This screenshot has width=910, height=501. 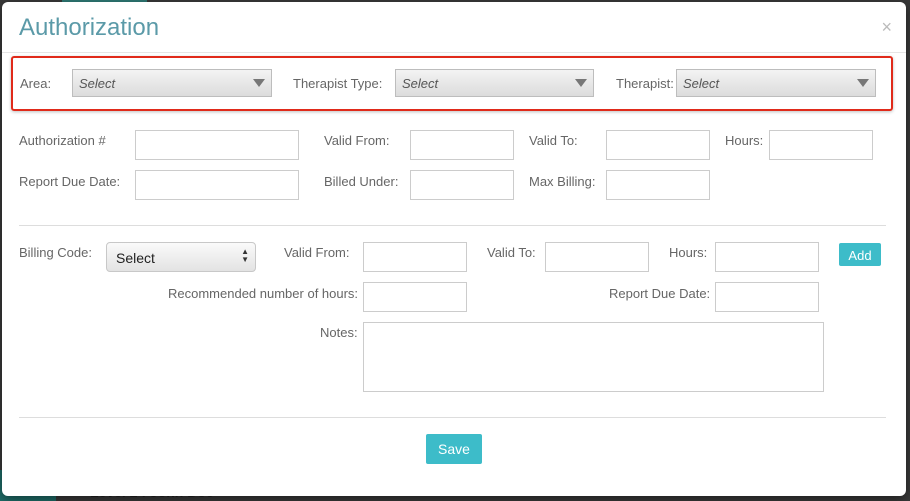 What do you see at coordinates (89, 27) in the screenshot?
I see `modal-title: Authorization` at bounding box center [89, 27].